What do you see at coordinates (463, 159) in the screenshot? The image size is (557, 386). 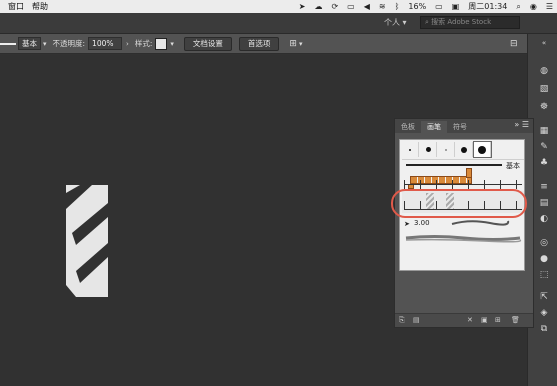 I see `divider` at bounding box center [463, 159].